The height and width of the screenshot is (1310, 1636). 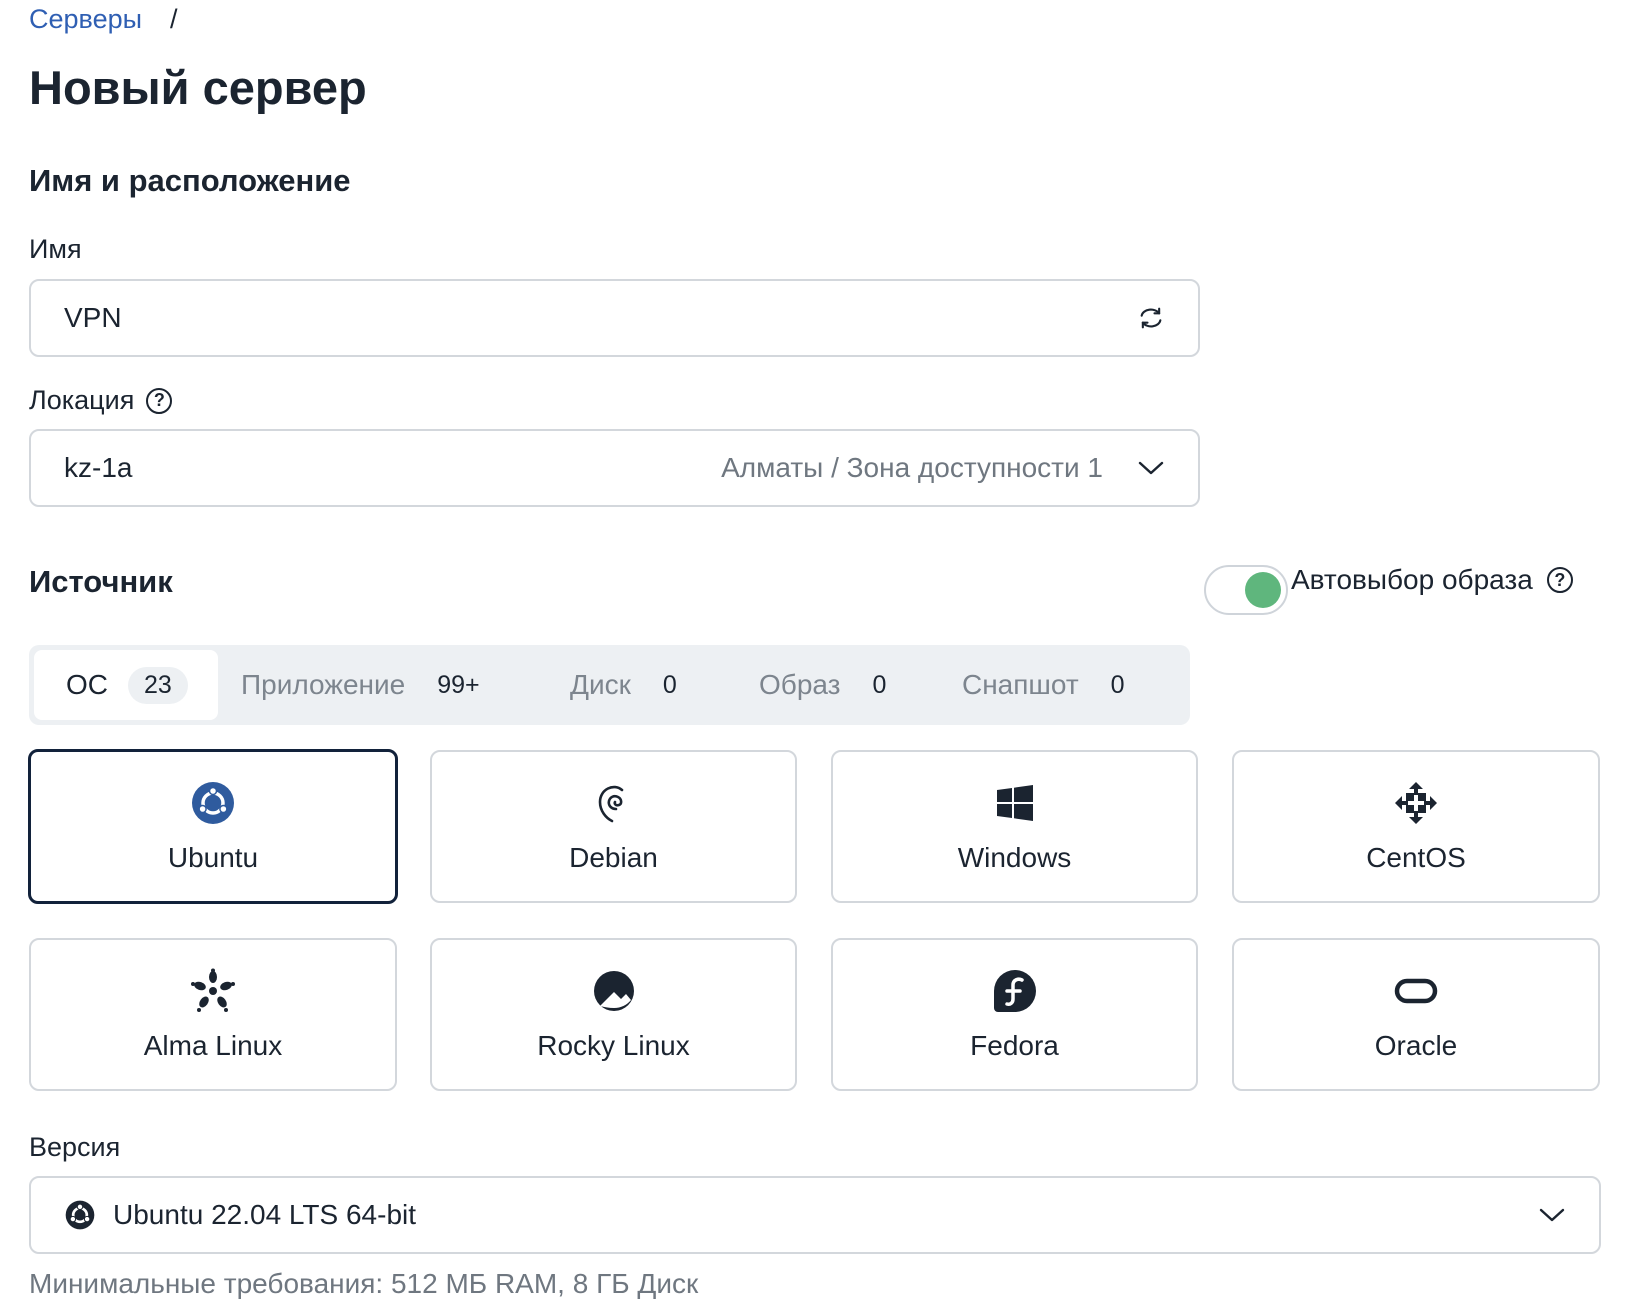 What do you see at coordinates (75, 1147) in the screenshot?
I see `version-label: Версия` at bounding box center [75, 1147].